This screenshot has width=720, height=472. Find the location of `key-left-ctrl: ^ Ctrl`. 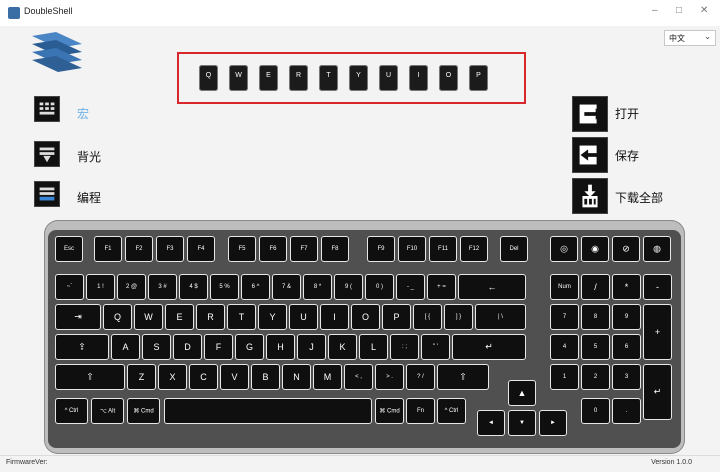

key-left-ctrl: ^ Ctrl is located at coordinates (71, 411).